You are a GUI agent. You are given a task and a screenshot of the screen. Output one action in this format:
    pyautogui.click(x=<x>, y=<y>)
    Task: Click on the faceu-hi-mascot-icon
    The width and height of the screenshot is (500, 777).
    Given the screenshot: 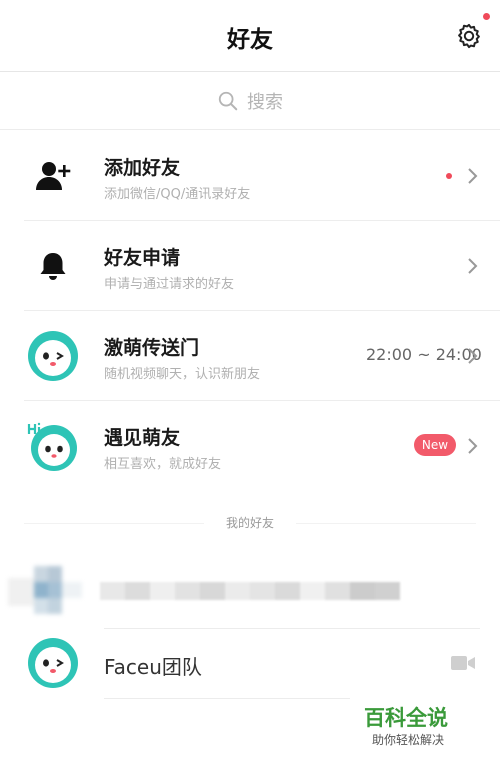 What is the action you would take?
    pyautogui.click(x=52, y=446)
    